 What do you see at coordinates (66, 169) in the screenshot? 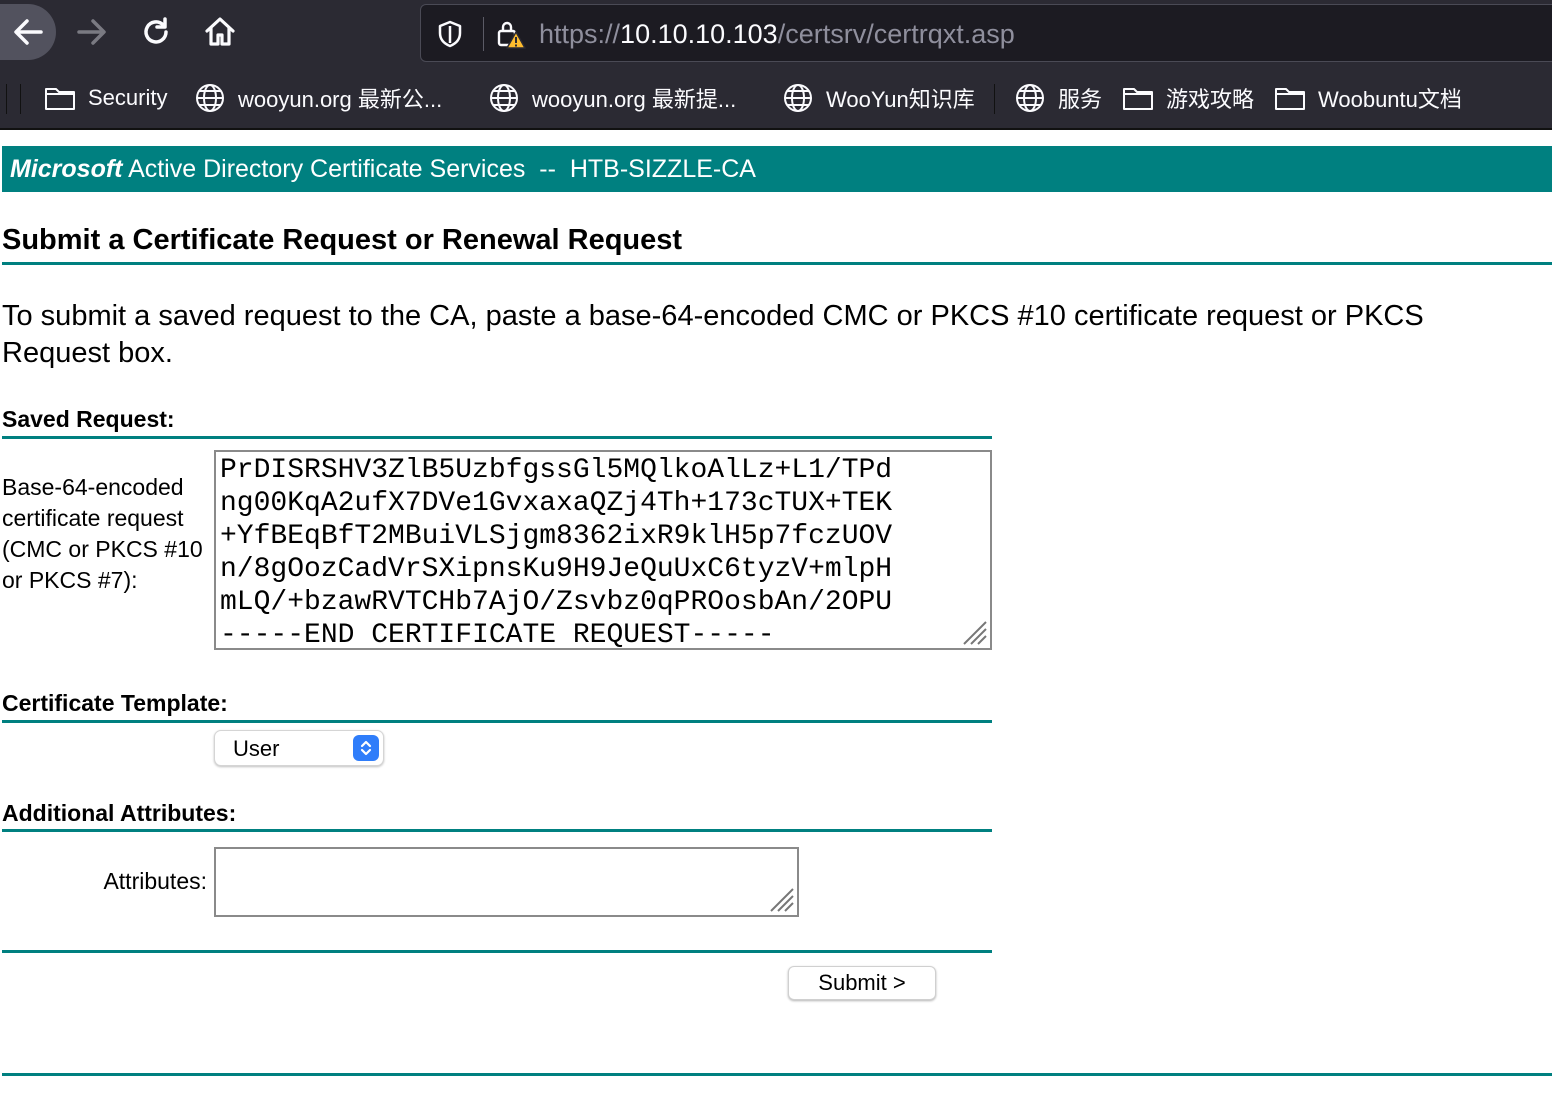
I see `banner-brand: Microsoft` at bounding box center [66, 169].